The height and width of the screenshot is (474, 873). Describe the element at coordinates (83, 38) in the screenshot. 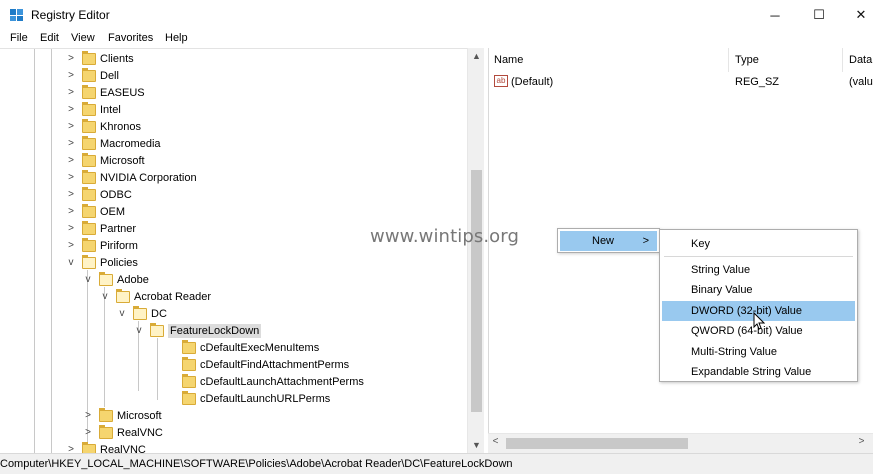

I see `menu-view: View` at that location.